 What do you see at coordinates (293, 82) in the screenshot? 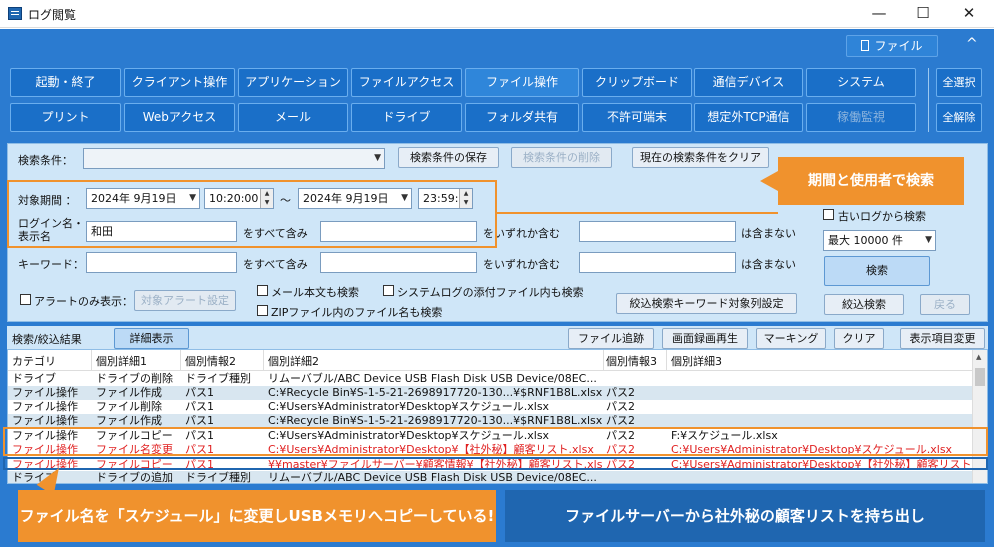
I see `category-application: アプリケーション` at bounding box center [293, 82].